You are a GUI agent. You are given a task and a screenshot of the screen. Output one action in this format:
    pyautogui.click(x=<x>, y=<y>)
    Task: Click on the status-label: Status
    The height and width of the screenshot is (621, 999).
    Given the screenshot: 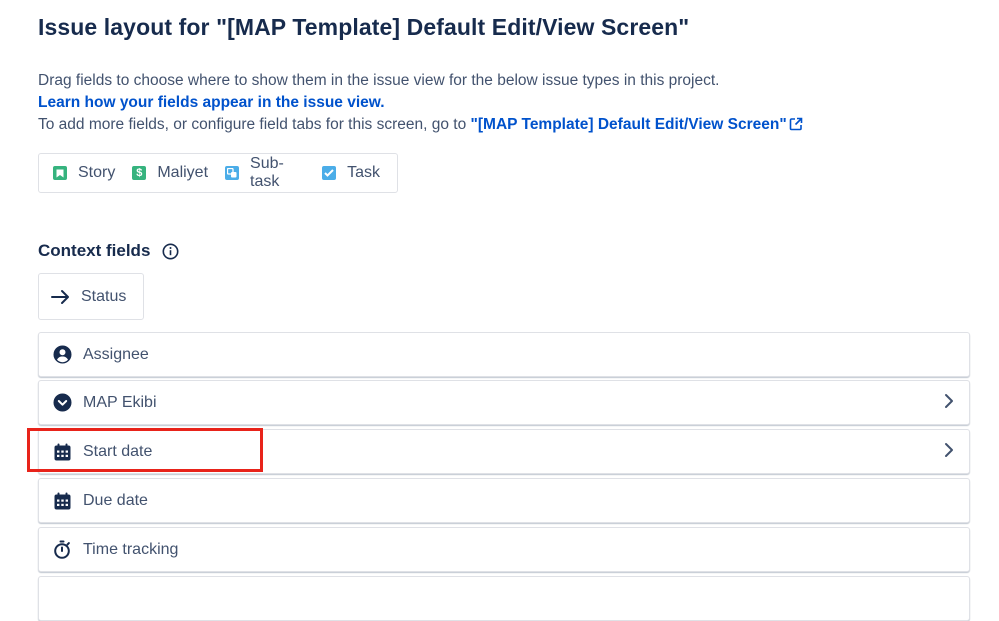 What is the action you would take?
    pyautogui.click(x=104, y=296)
    